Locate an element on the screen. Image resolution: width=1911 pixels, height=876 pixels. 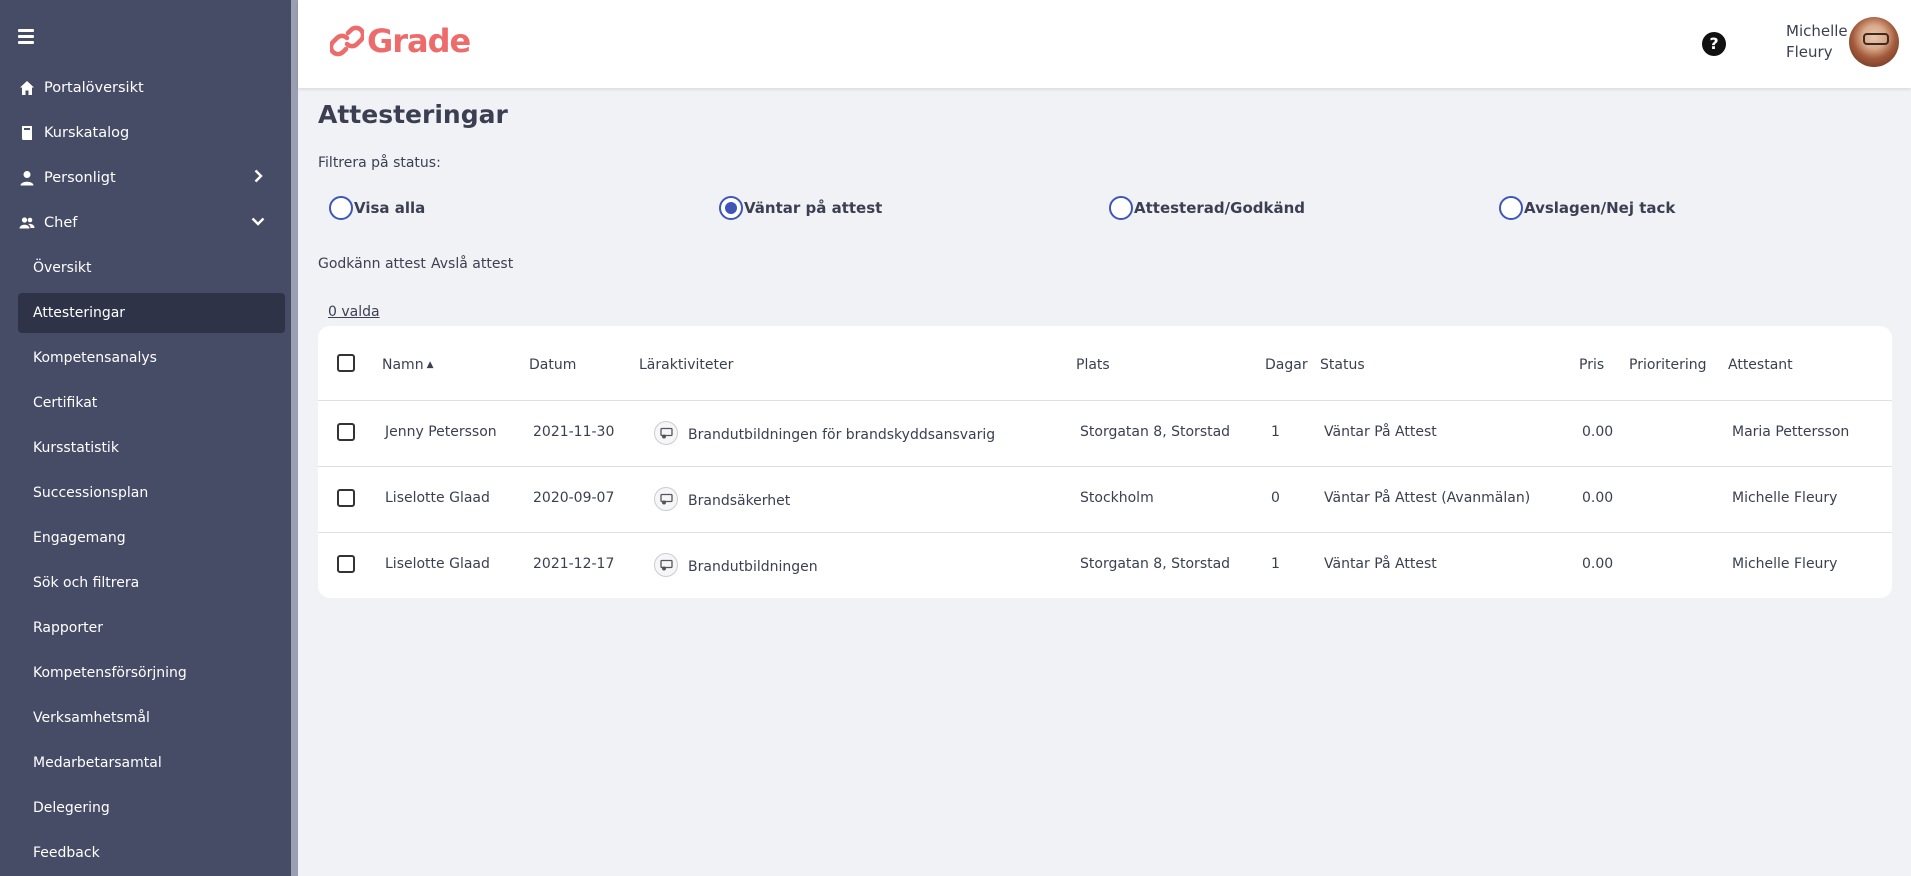
question-circle-icon: ? is located at coordinates (1714, 44).